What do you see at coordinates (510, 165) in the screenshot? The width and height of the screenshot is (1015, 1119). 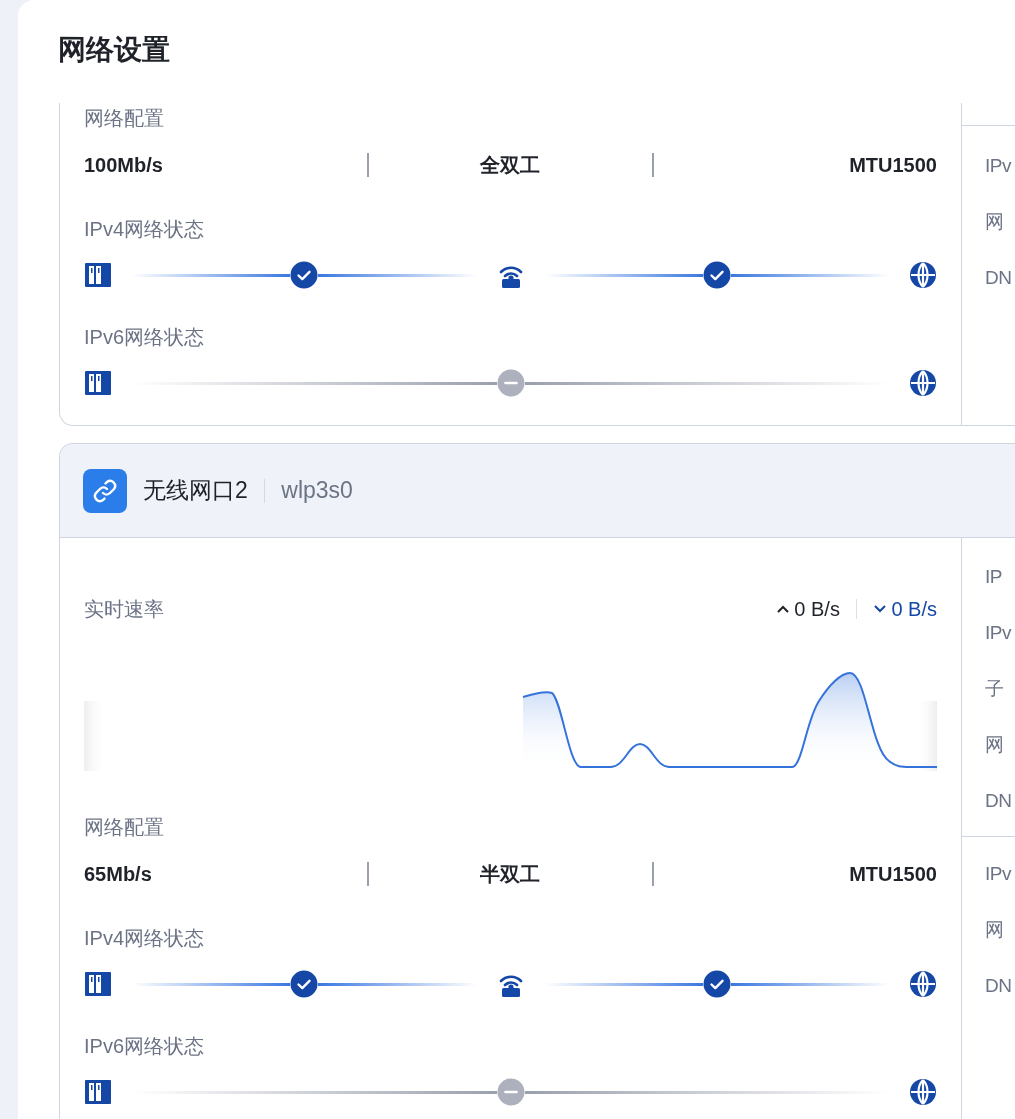 I see `duplex-mode: 全双工` at bounding box center [510, 165].